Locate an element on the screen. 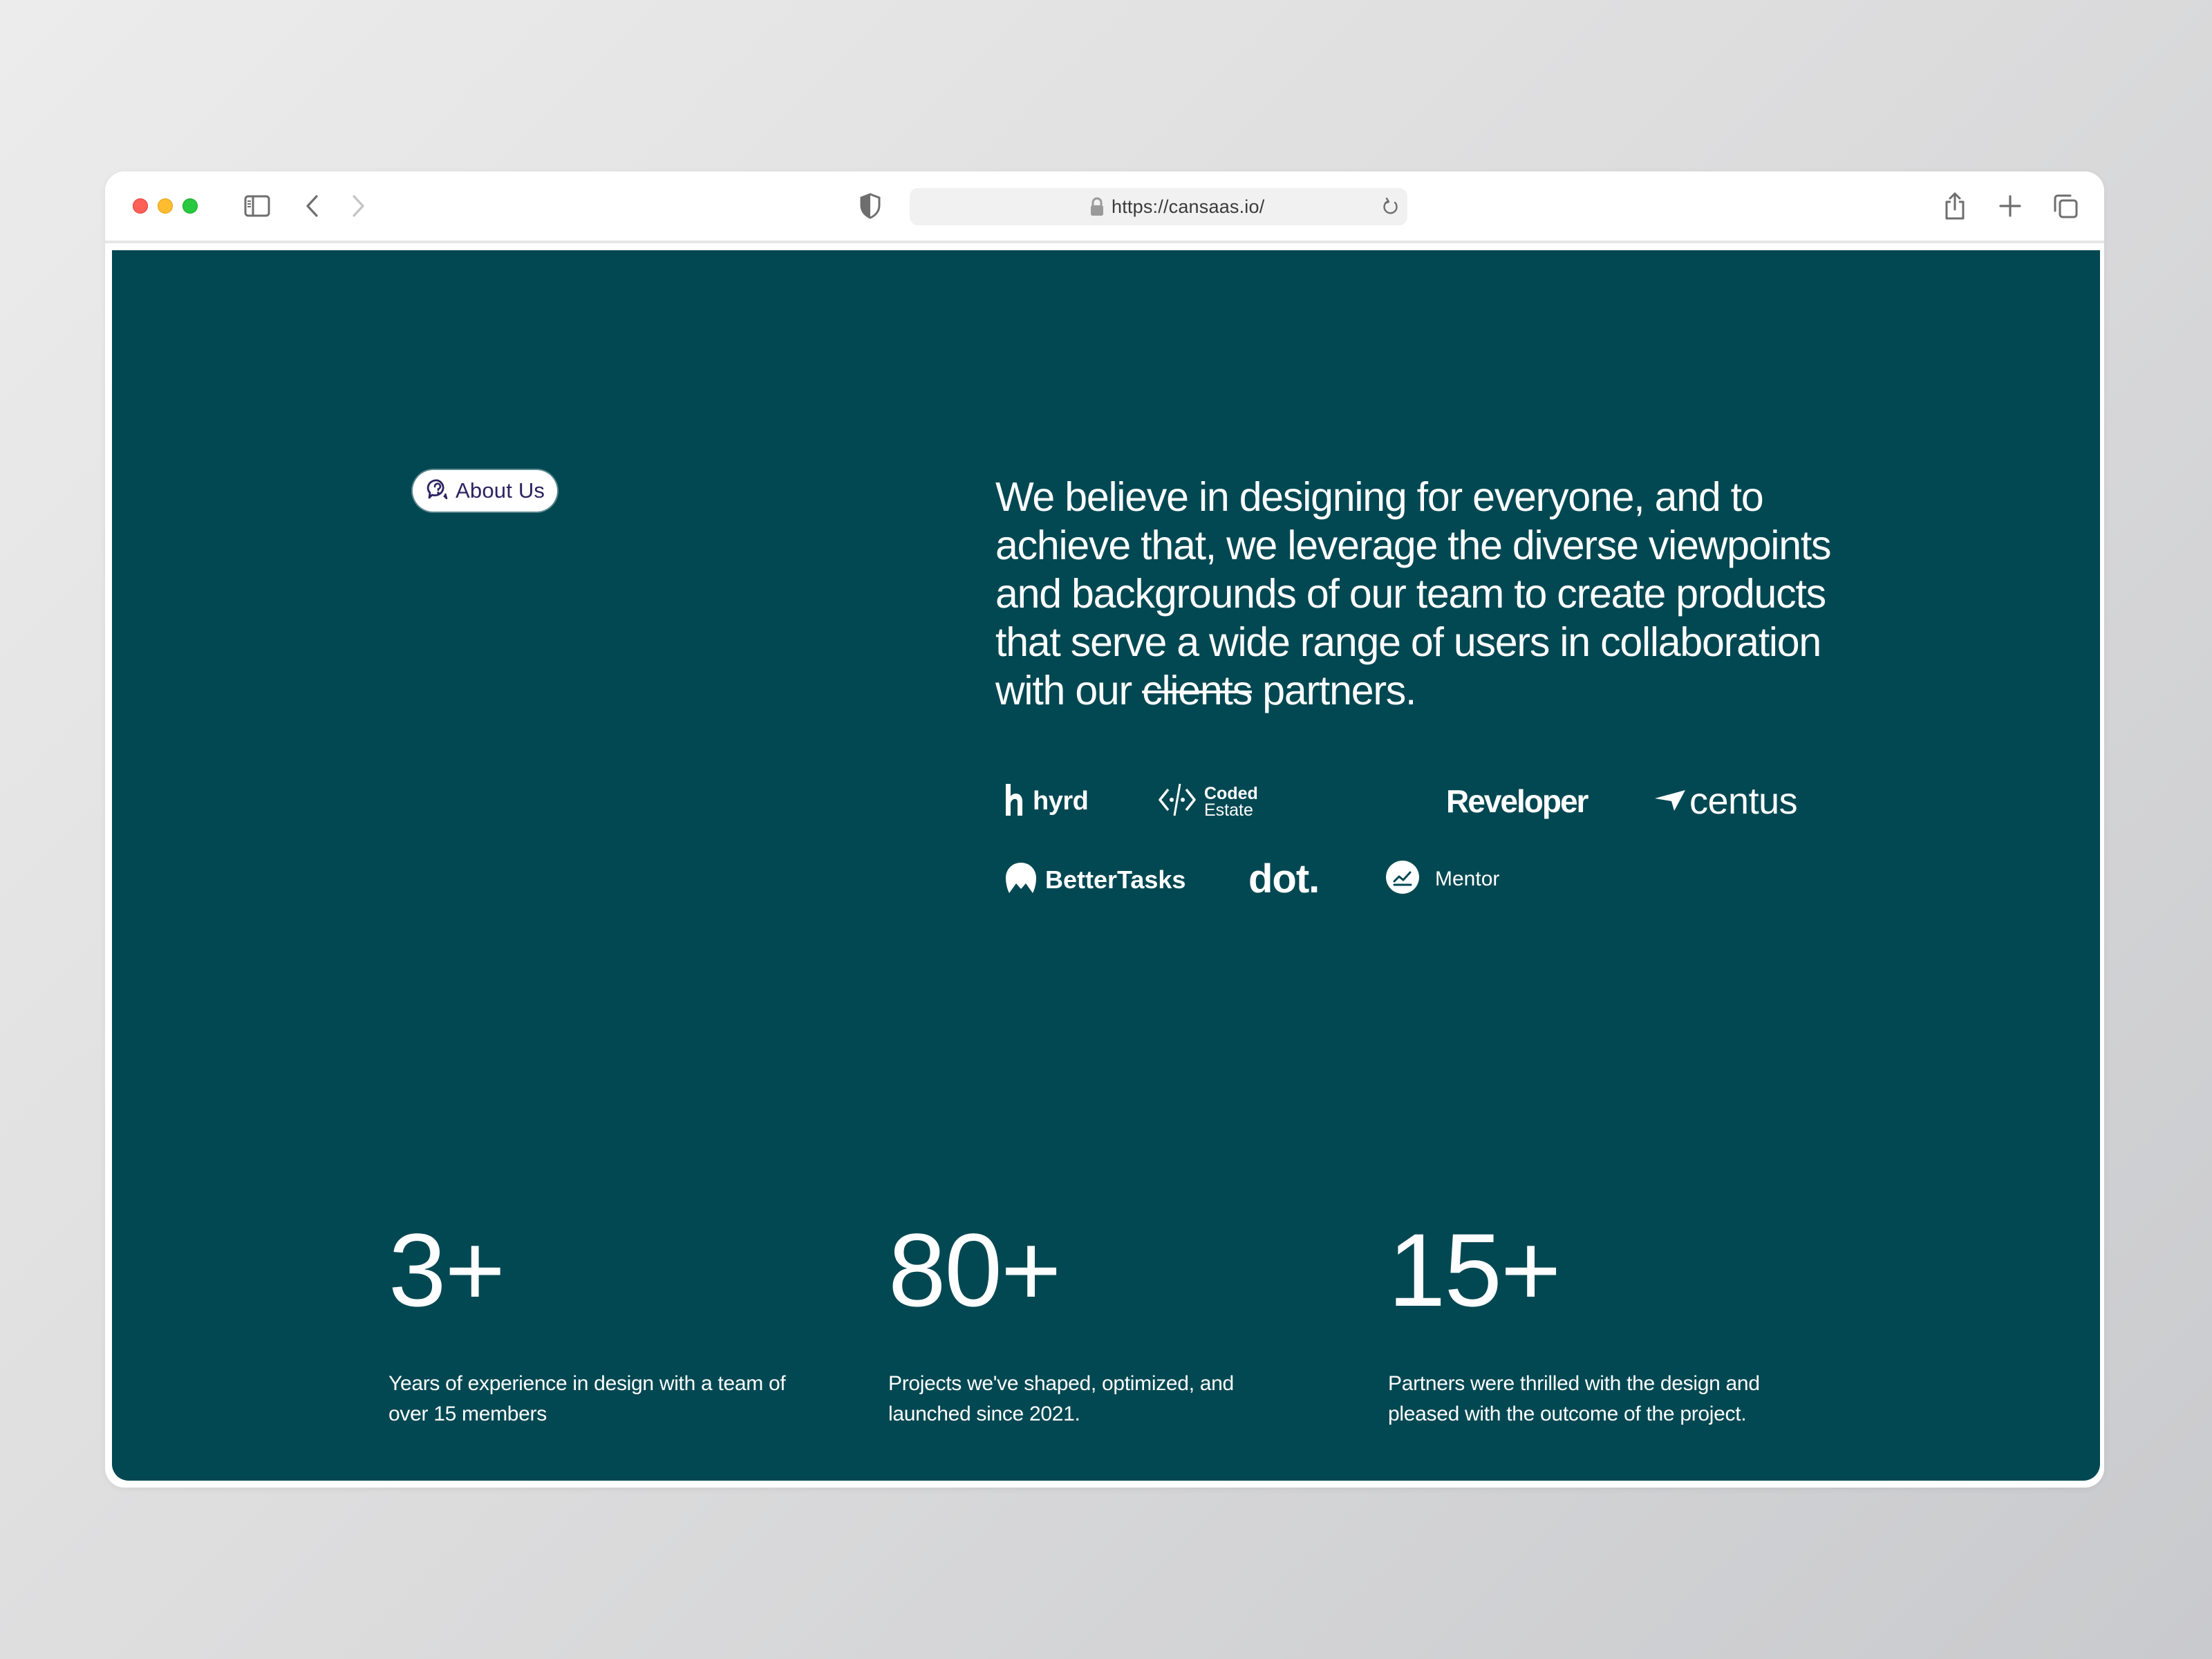 This screenshot has height=1659, width=2212. about-us-label: About Us is located at coordinates (501, 490).